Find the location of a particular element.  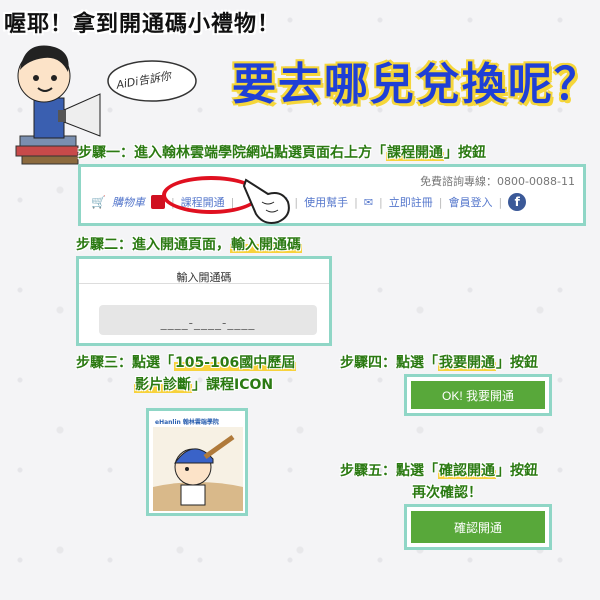

activation-form-screenshot: 輸入開通碼 ____-____-____ is located at coordinates (204, 301).